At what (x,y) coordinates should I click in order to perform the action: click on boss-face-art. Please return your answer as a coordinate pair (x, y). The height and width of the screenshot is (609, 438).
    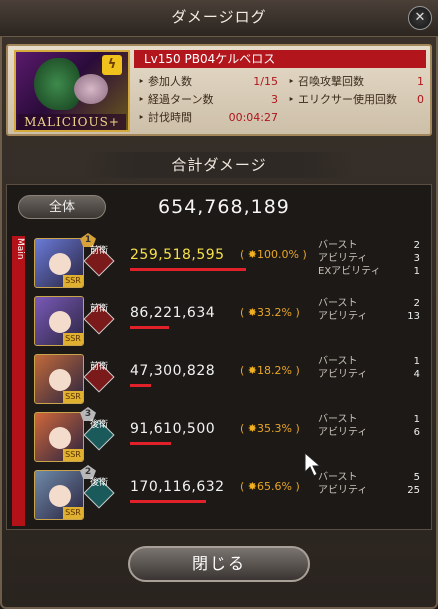
    Looking at the image, I should click on (91, 89).